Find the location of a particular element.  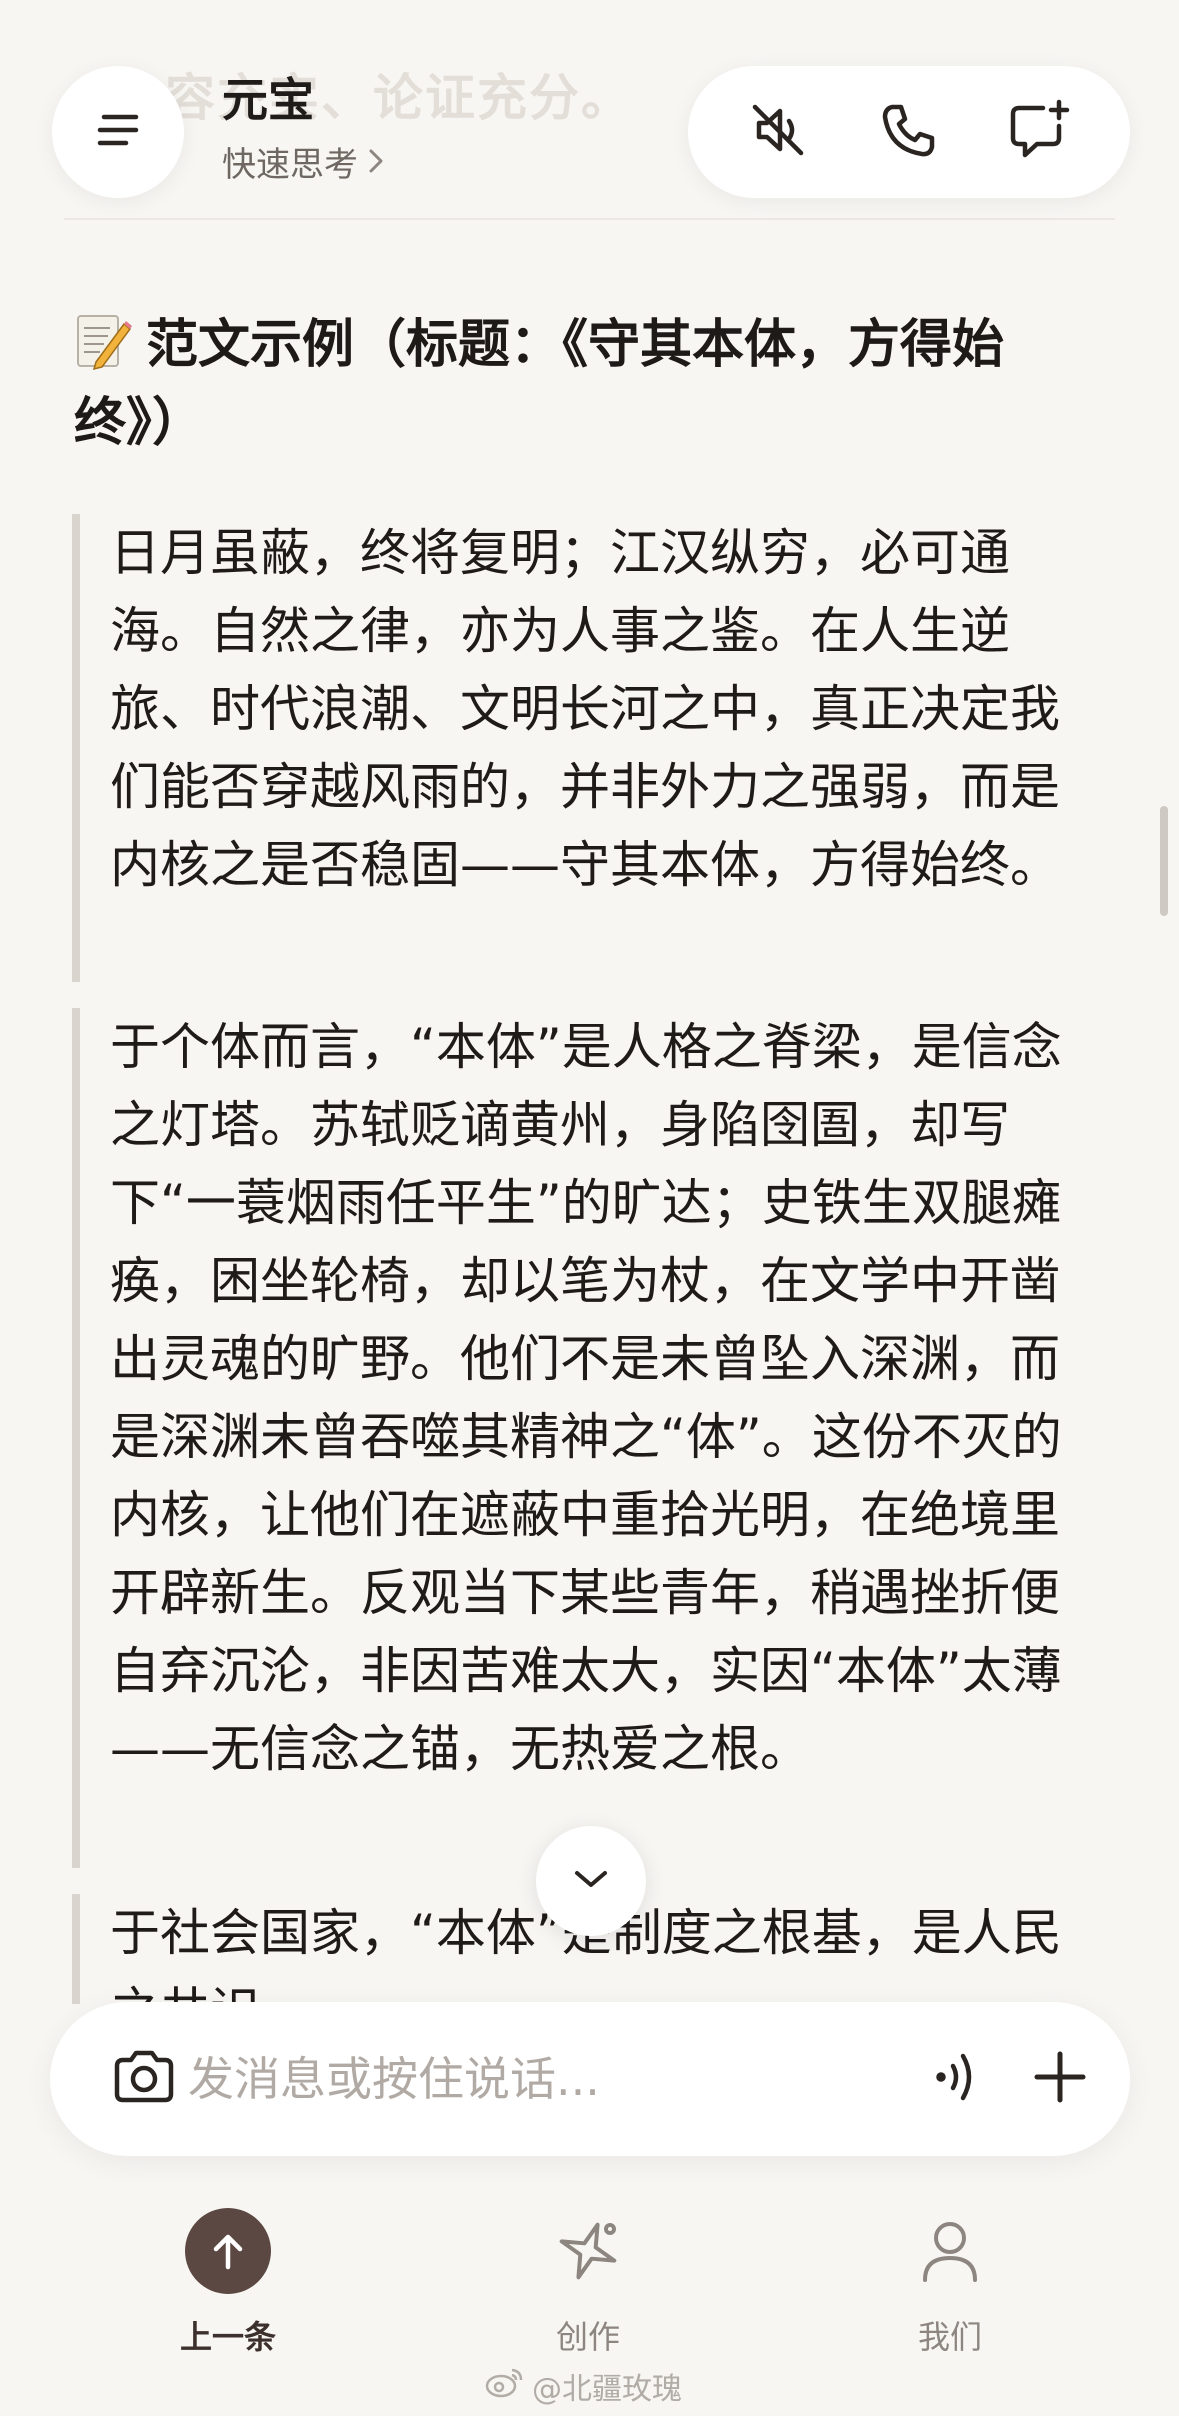

phone-icon is located at coordinates (909, 132).